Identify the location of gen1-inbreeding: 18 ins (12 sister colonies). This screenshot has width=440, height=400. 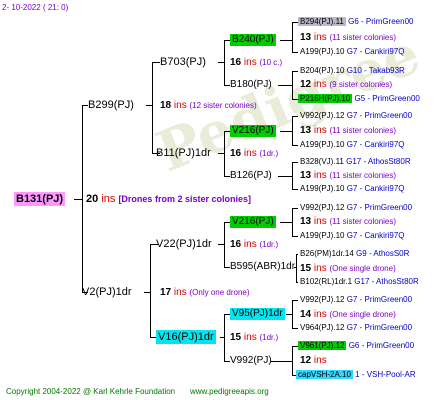
(208, 106).